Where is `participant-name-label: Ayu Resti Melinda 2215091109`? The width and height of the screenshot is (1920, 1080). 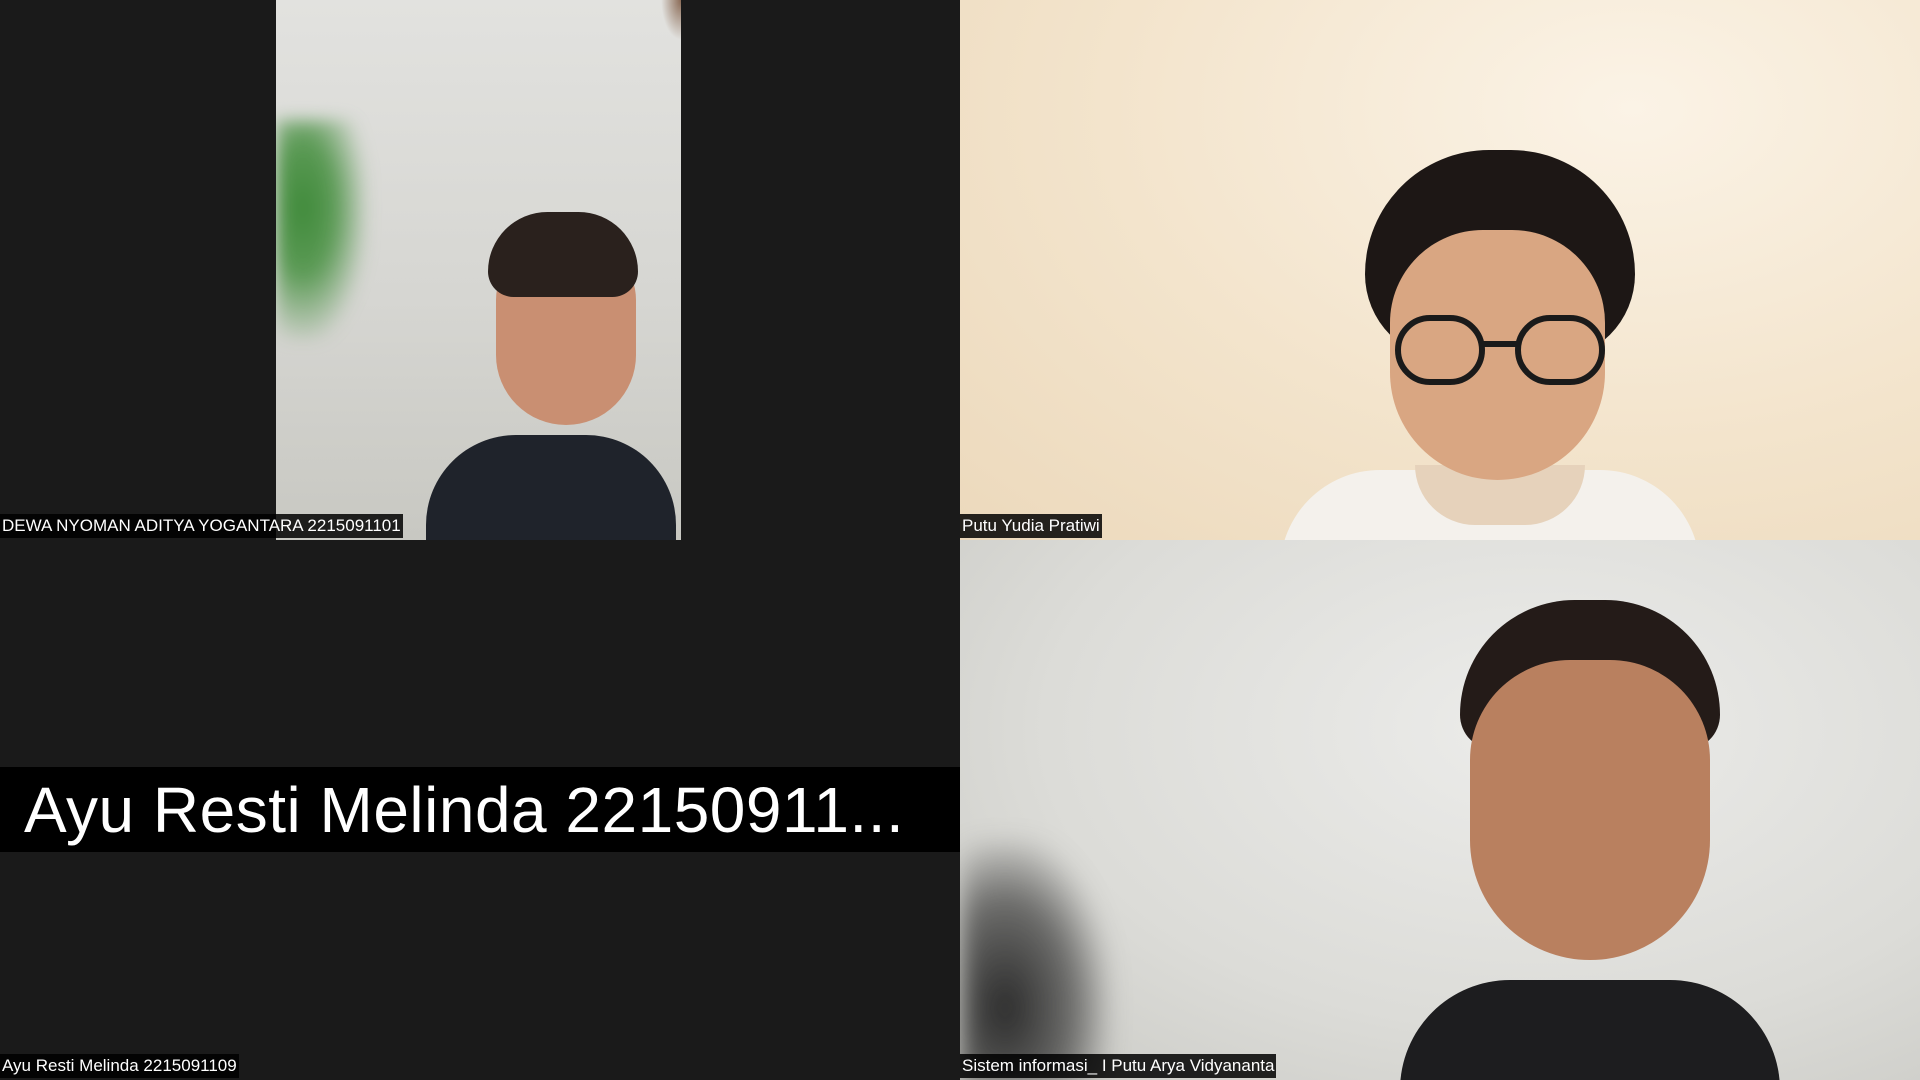 participant-name-label: Ayu Resti Melinda 2215091109 is located at coordinates (119, 1066).